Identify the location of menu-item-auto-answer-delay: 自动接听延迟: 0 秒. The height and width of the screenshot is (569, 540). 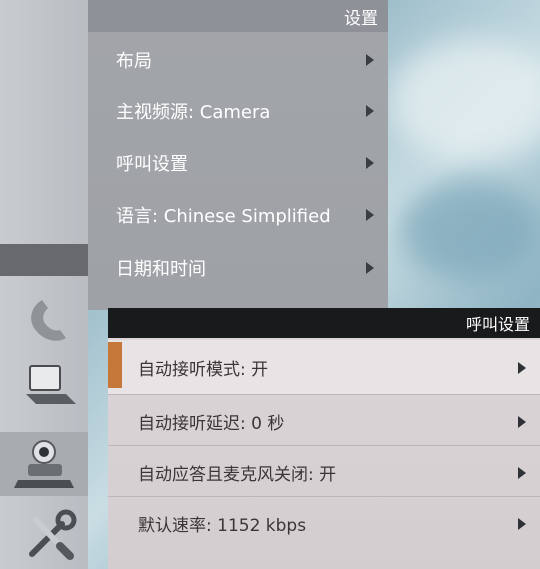
(324, 421).